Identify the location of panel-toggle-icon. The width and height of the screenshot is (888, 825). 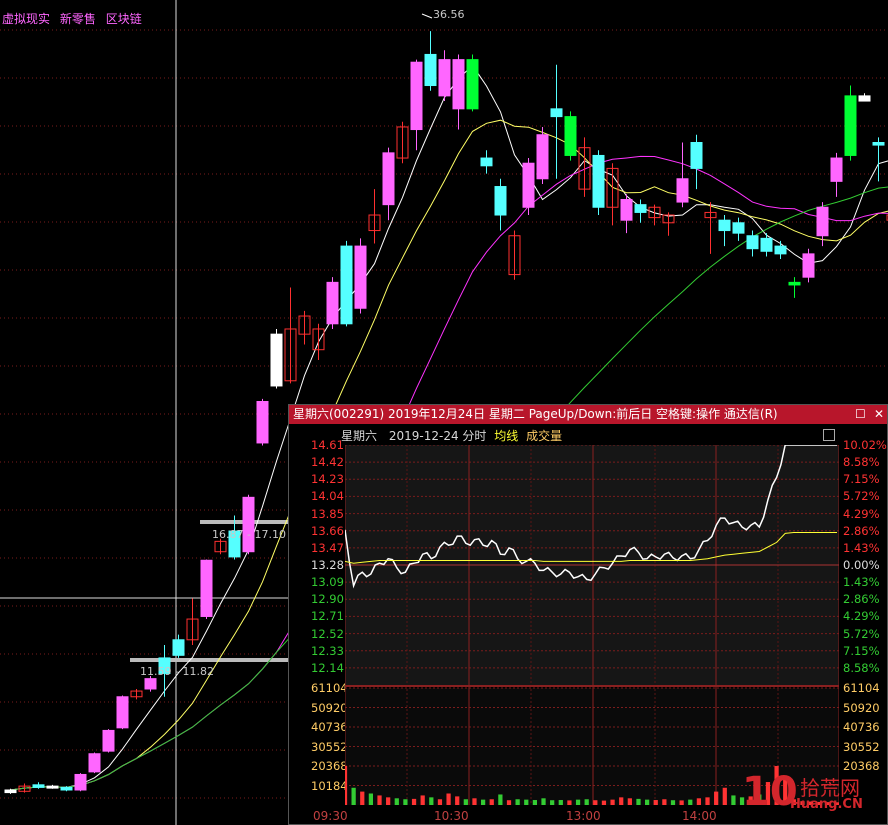
(829, 435).